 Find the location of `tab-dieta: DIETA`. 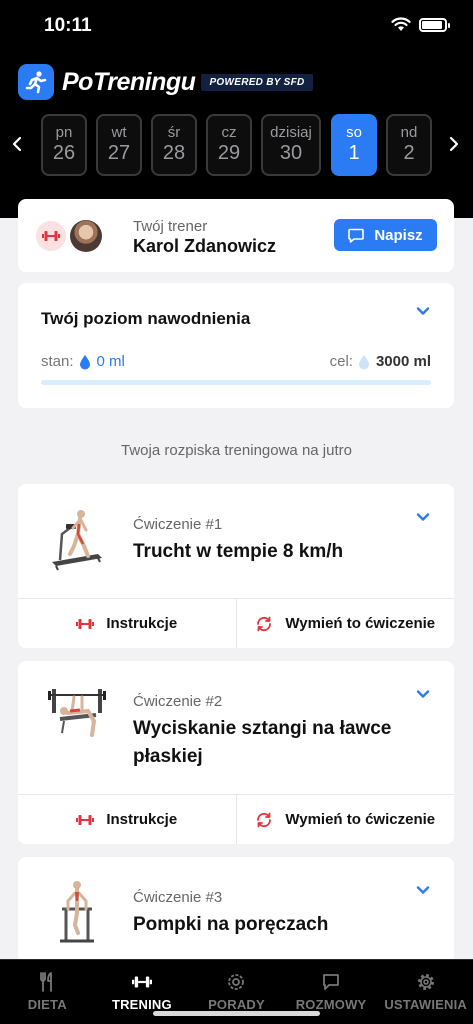

tab-dieta: DIETA is located at coordinates (47, 992).